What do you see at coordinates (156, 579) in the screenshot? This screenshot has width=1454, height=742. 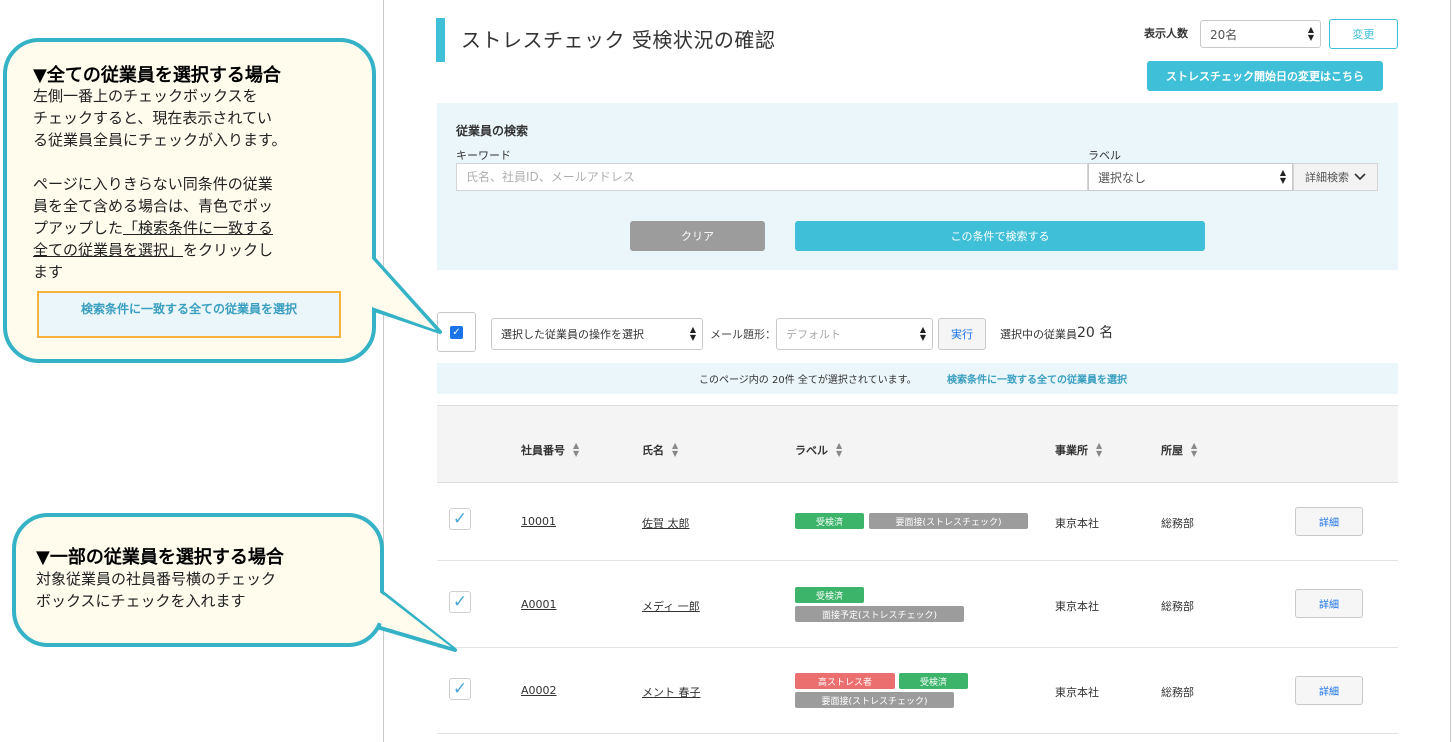 I see `callout-text-line: 対象従業員の社員番号横のチェック` at bounding box center [156, 579].